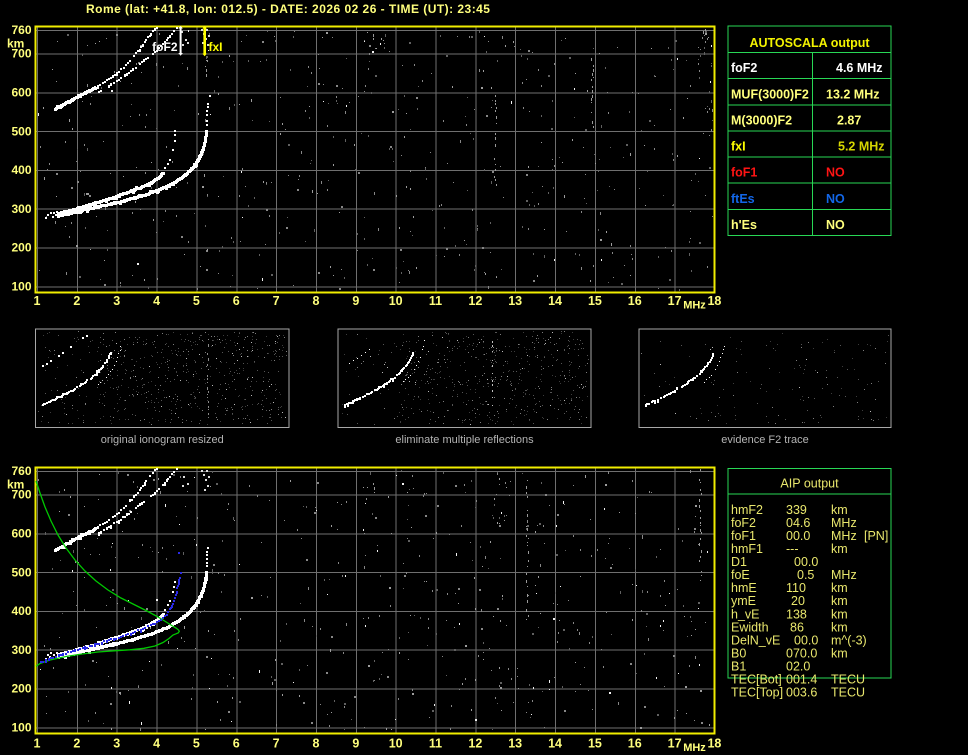 This screenshot has height=755, width=968. I want to click on svg-text: m^(-3), so click(849, 640).